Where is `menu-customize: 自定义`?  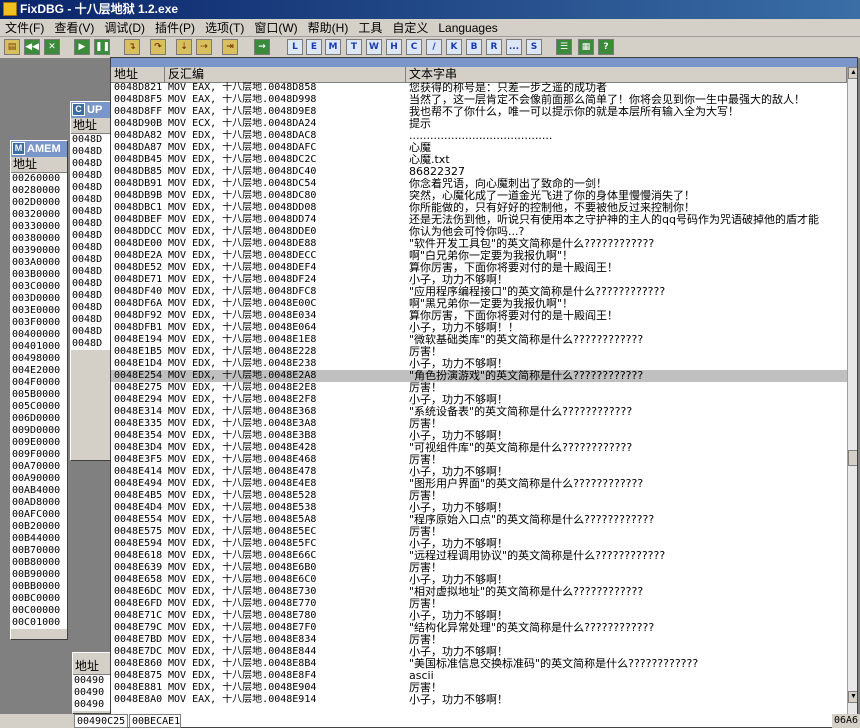
menu-customize: 自定义 is located at coordinates (410, 28).